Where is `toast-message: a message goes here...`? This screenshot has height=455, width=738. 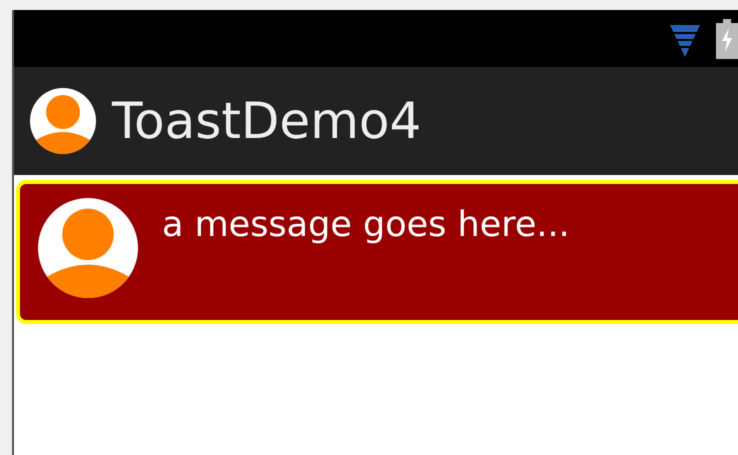 toast-message: a message goes here... is located at coordinates (366, 225).